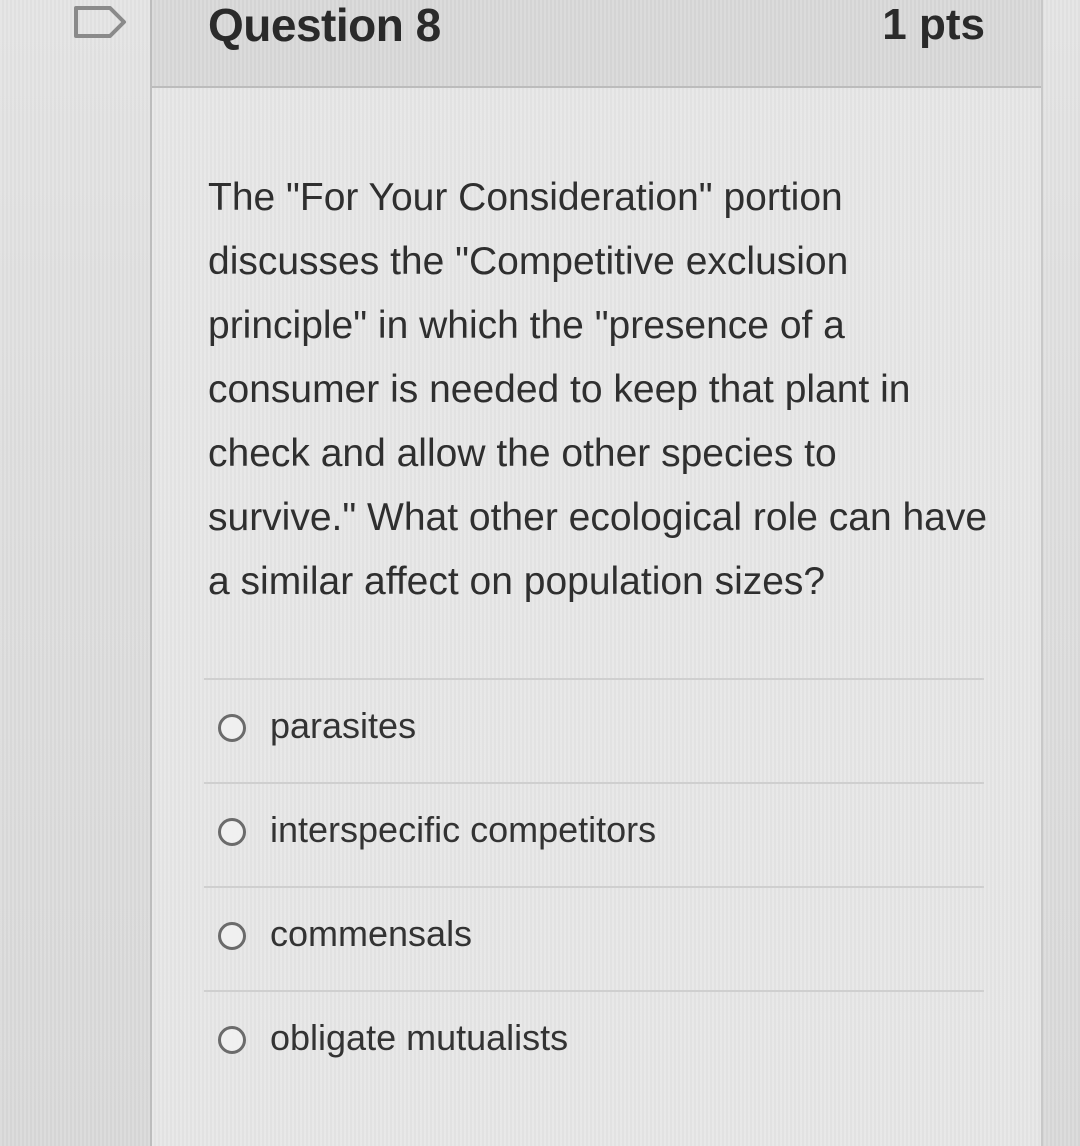  I want to click on answer-label: parasites, so click(343, 726).